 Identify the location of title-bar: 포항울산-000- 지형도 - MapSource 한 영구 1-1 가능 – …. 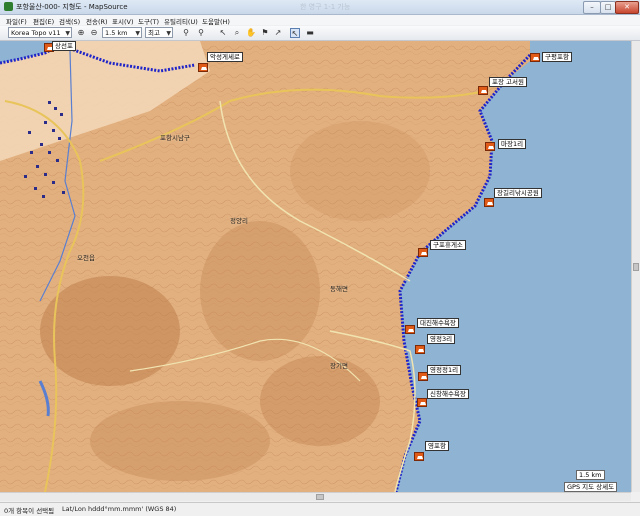
(320, 7).